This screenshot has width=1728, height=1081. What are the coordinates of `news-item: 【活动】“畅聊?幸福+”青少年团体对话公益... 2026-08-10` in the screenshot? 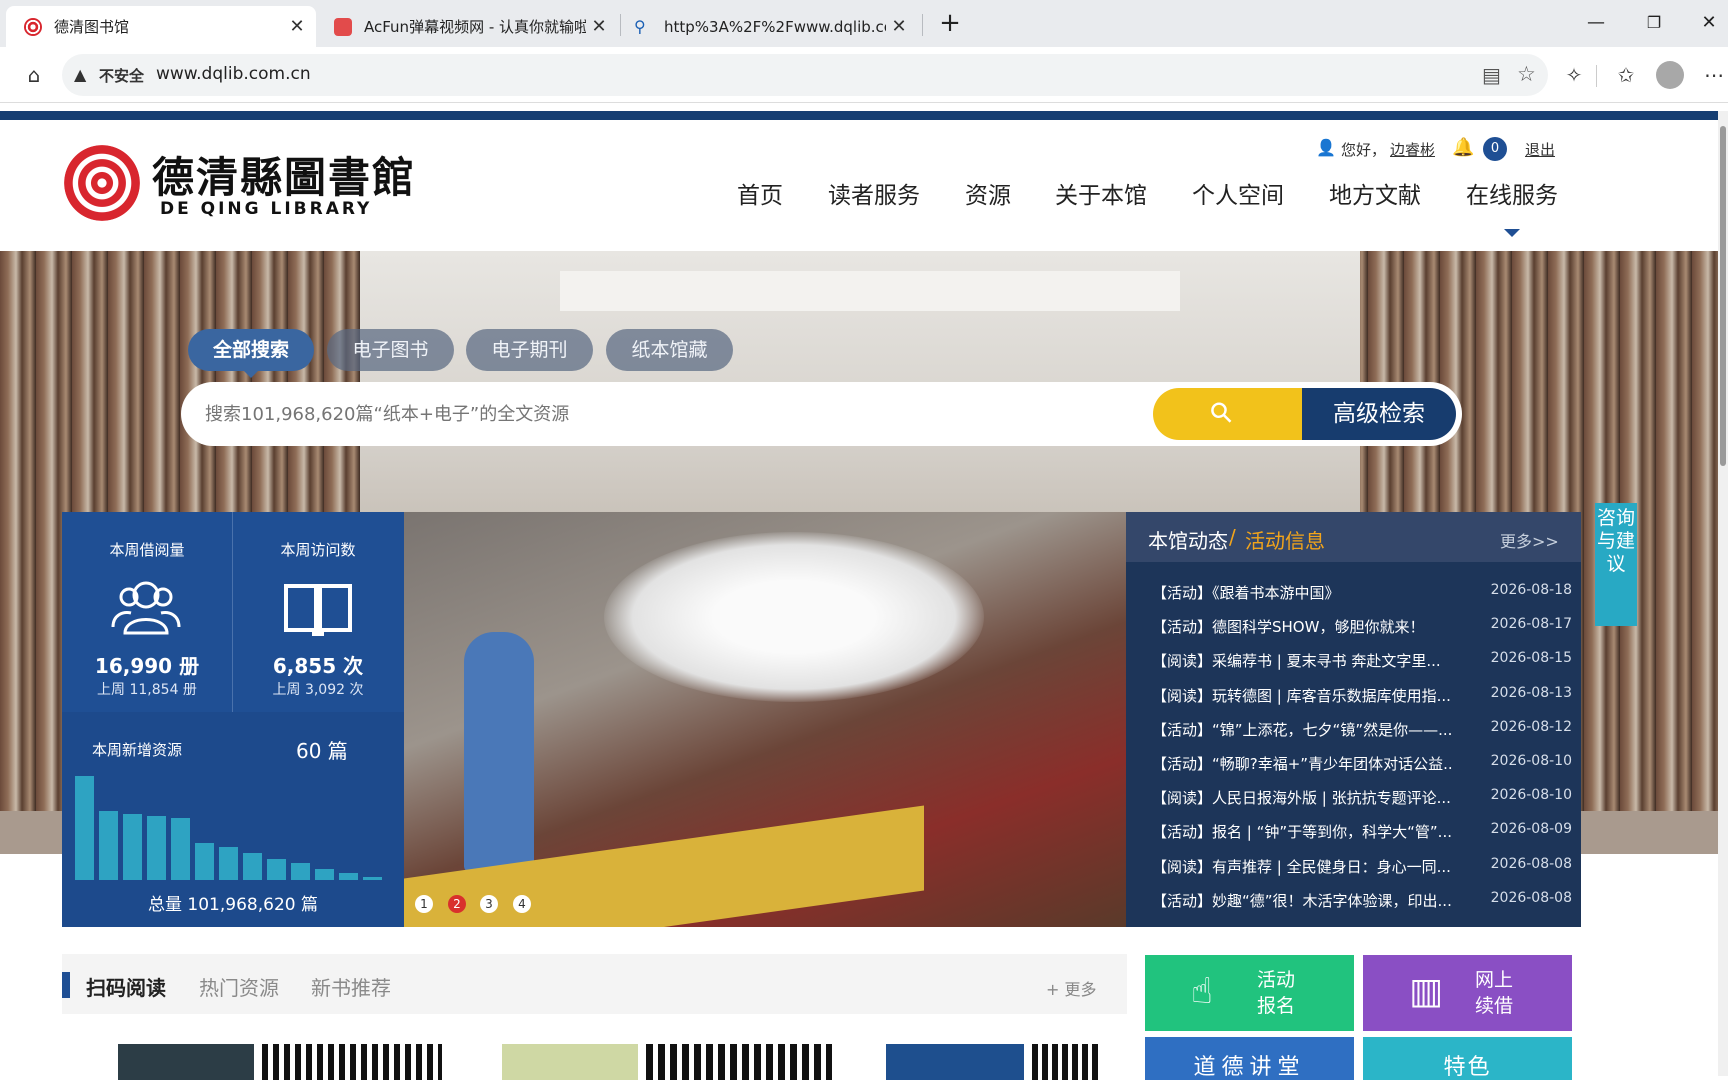 It's located at (1362, 764).